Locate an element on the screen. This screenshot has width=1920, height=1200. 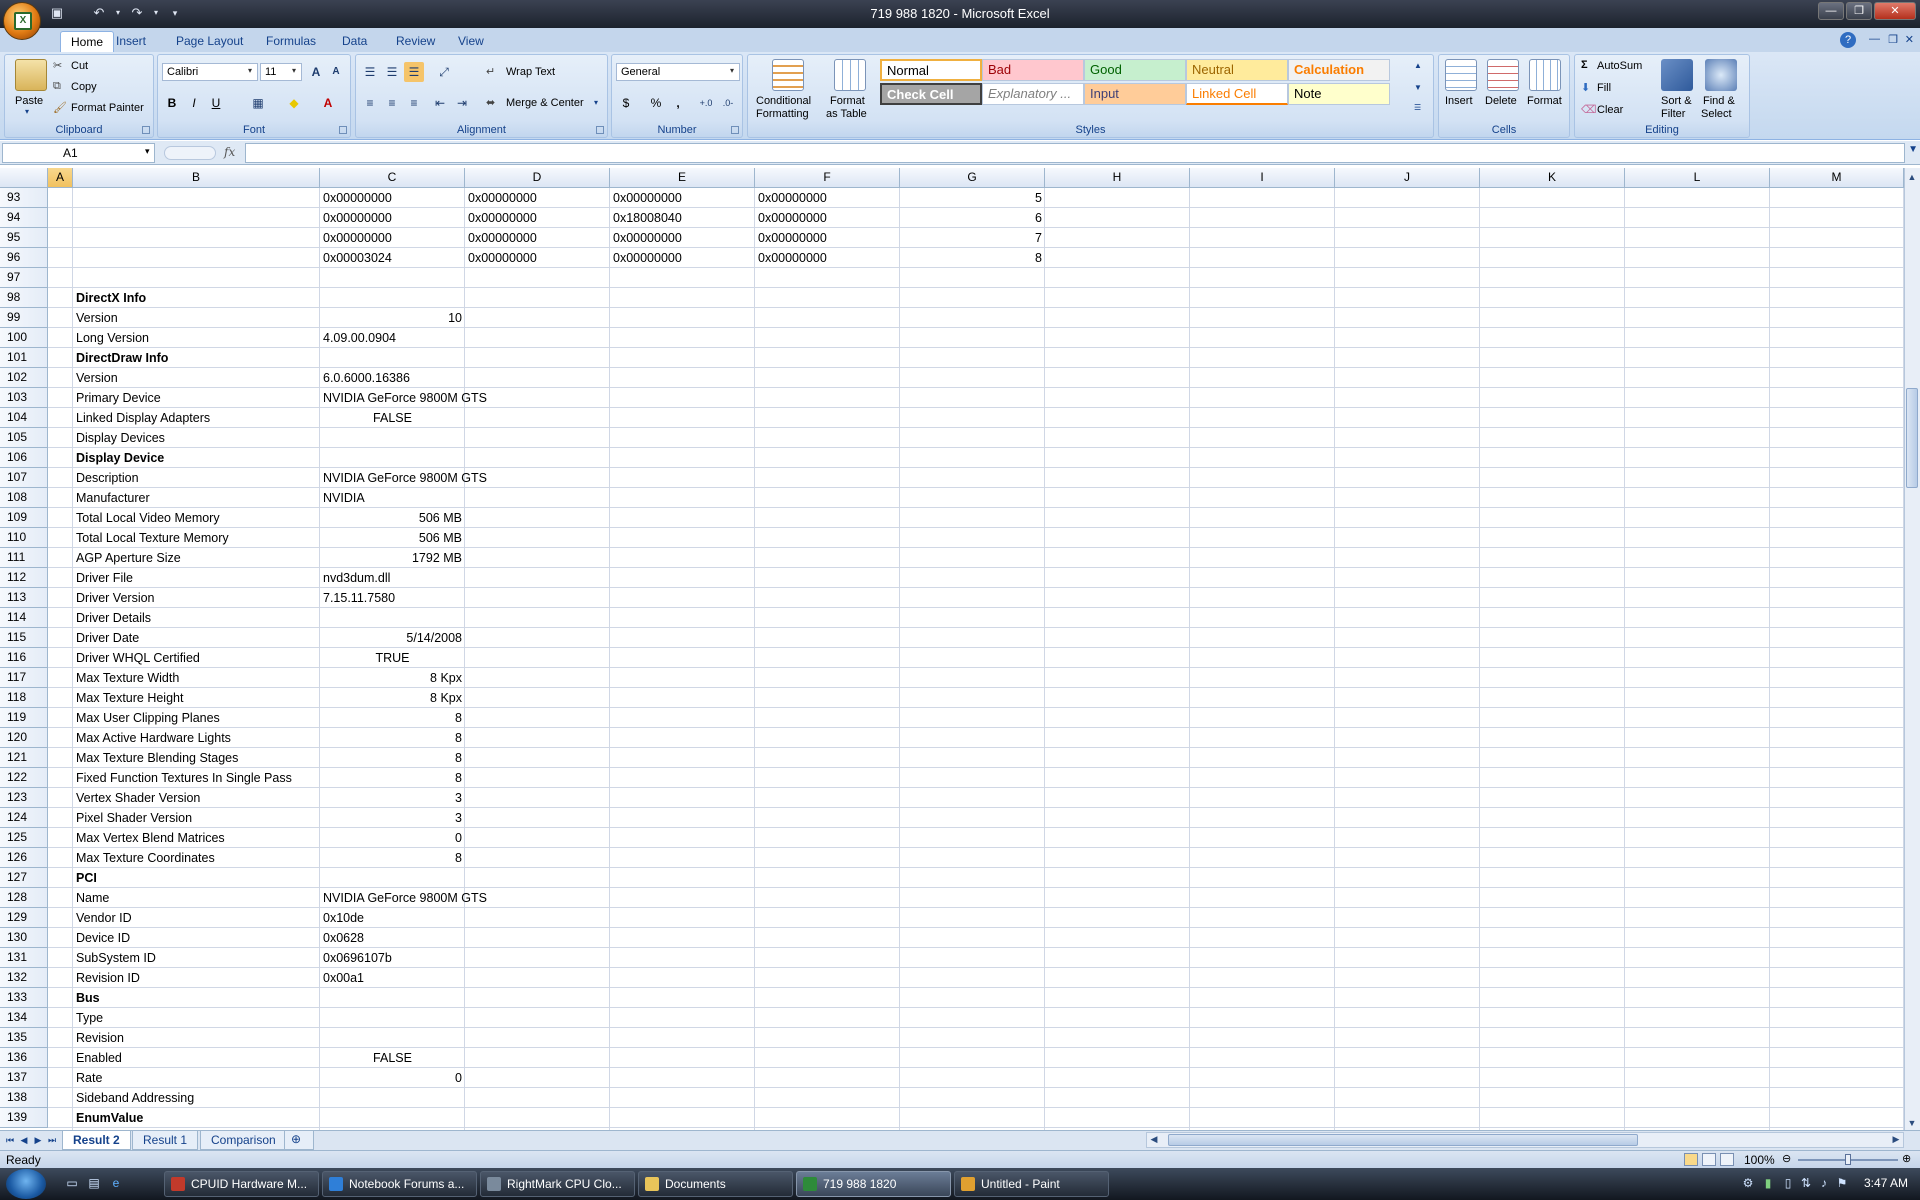
column-header-l: L is located at coordinates (1697, 178).